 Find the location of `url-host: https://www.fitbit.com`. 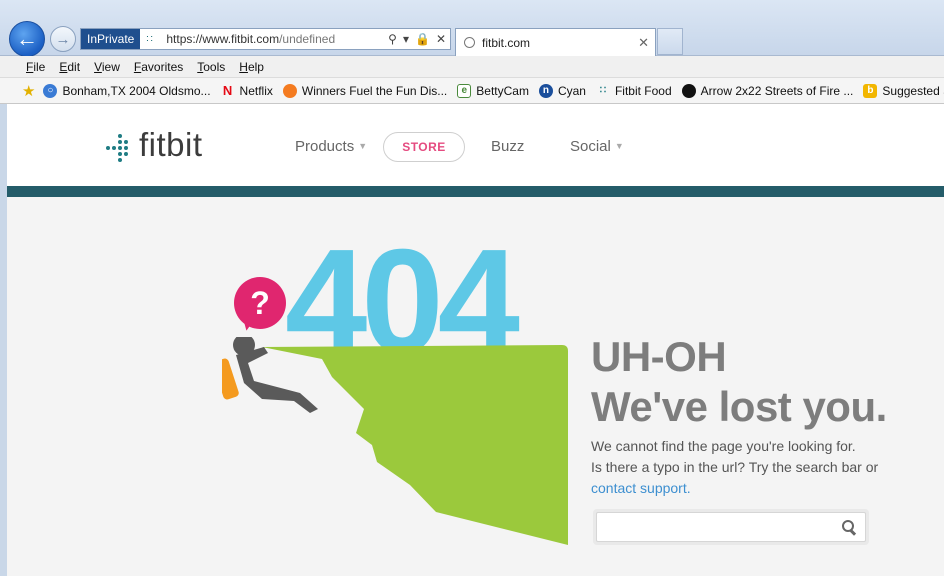

url-host: https://www.fitbit.com is located at coordinates (223, 39).